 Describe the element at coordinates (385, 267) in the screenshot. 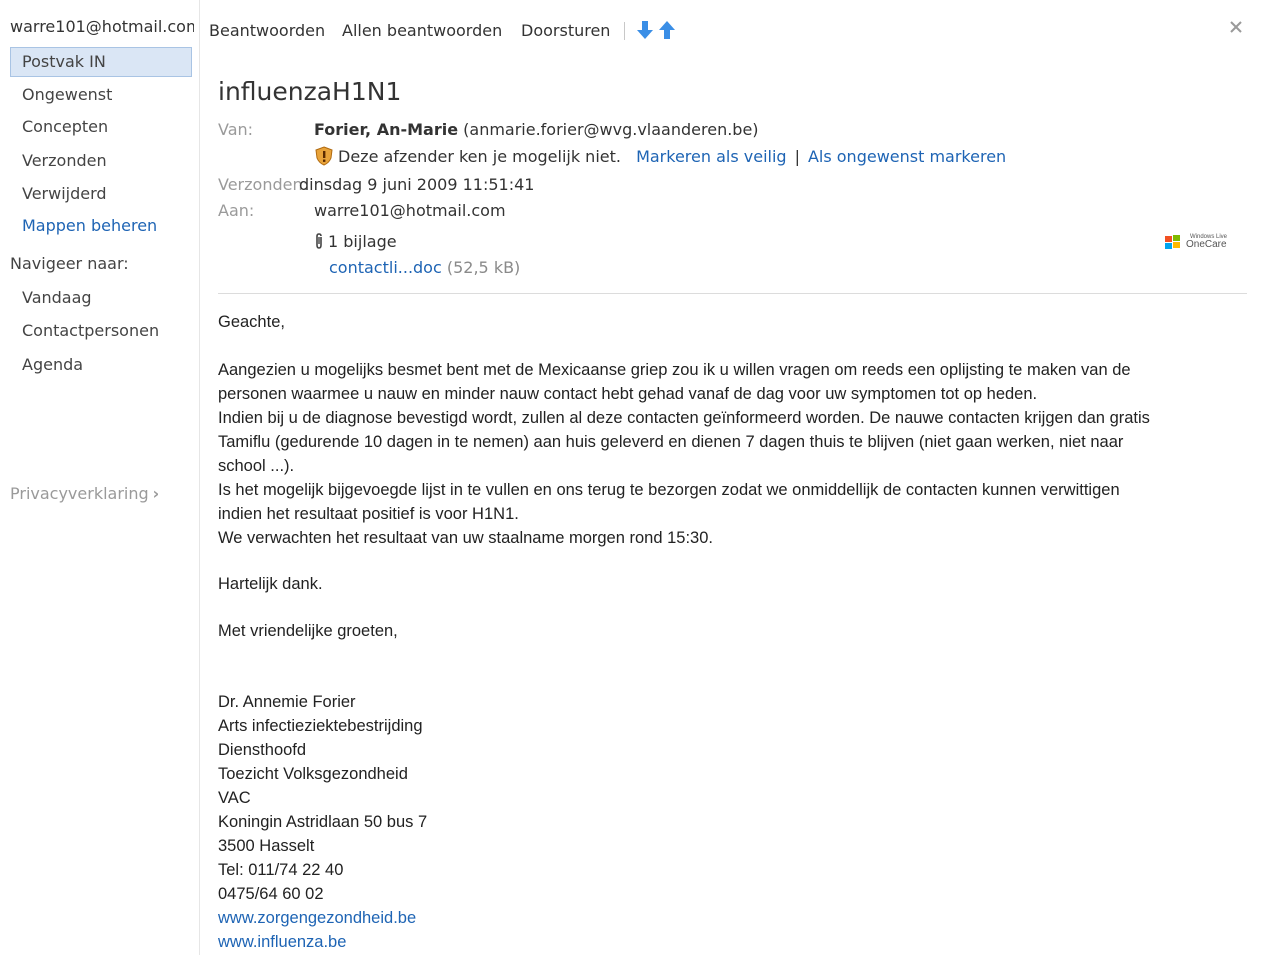

I see `attachment-link: contactli...doc` at that location.